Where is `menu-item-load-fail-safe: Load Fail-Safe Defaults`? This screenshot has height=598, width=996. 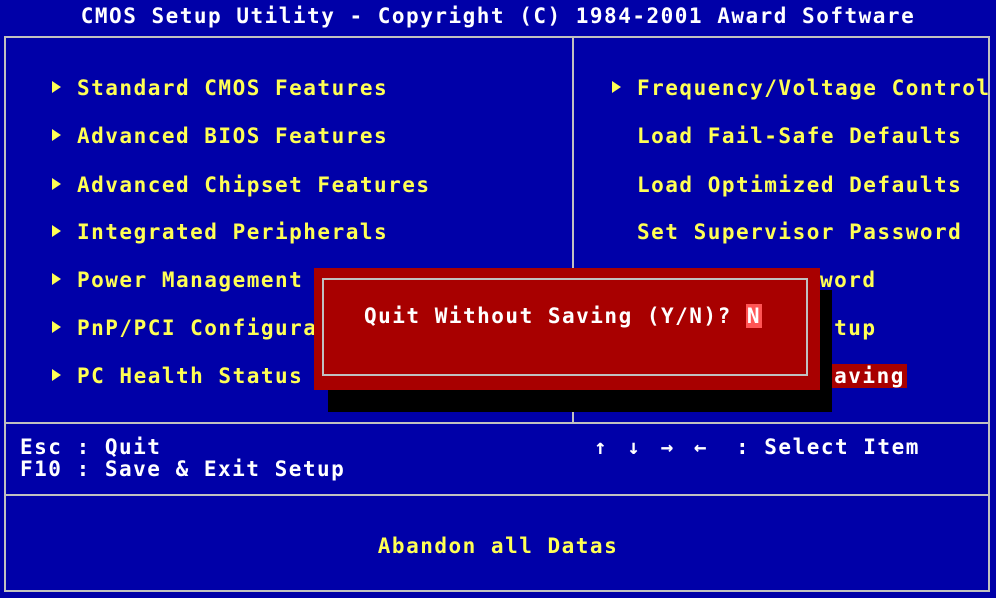 menu-item-load-fail-safe: Load Fail-Safe Defaults is located at coordinates (799, 136).